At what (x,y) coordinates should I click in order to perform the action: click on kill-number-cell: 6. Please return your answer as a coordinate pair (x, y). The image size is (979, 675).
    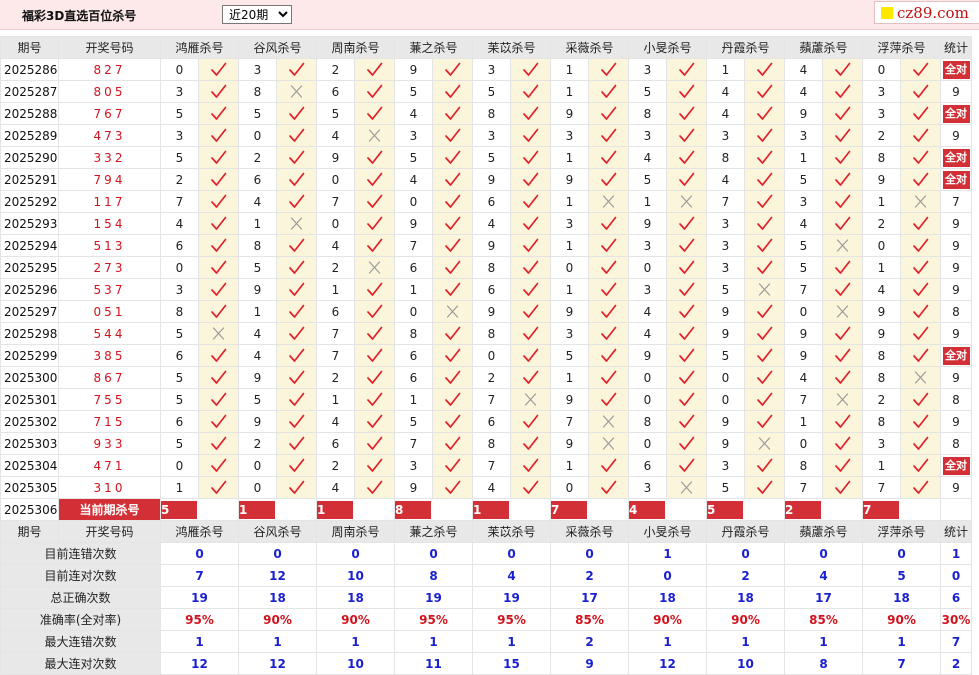
    Looking at the image, I should click on (413, 267).